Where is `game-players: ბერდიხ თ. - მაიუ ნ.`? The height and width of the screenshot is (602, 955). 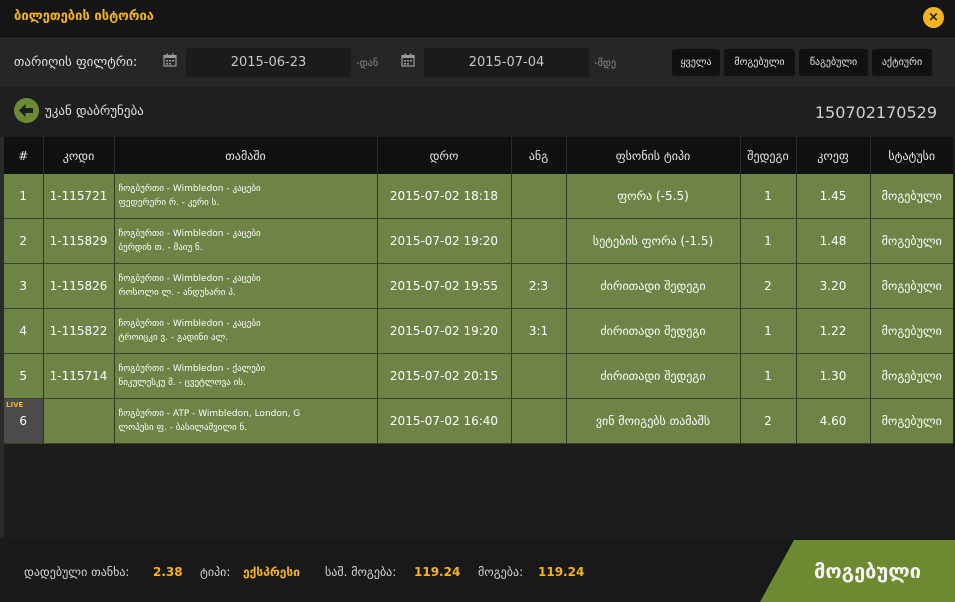
game-players: ბერდიხ თ. - მაიუ ნ. is located at coordinates (160, 248).